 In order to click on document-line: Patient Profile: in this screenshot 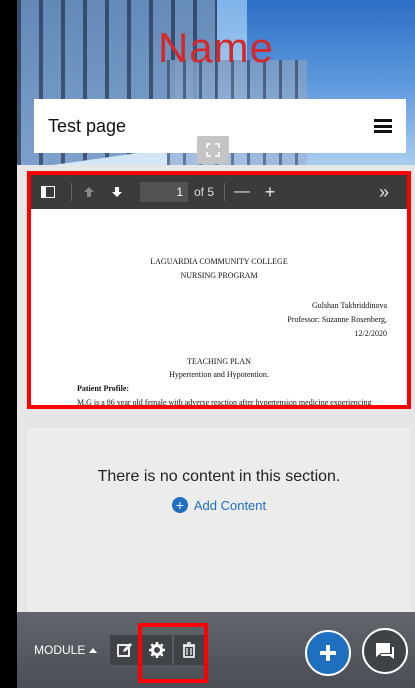, I will do `click(103, 388)`.